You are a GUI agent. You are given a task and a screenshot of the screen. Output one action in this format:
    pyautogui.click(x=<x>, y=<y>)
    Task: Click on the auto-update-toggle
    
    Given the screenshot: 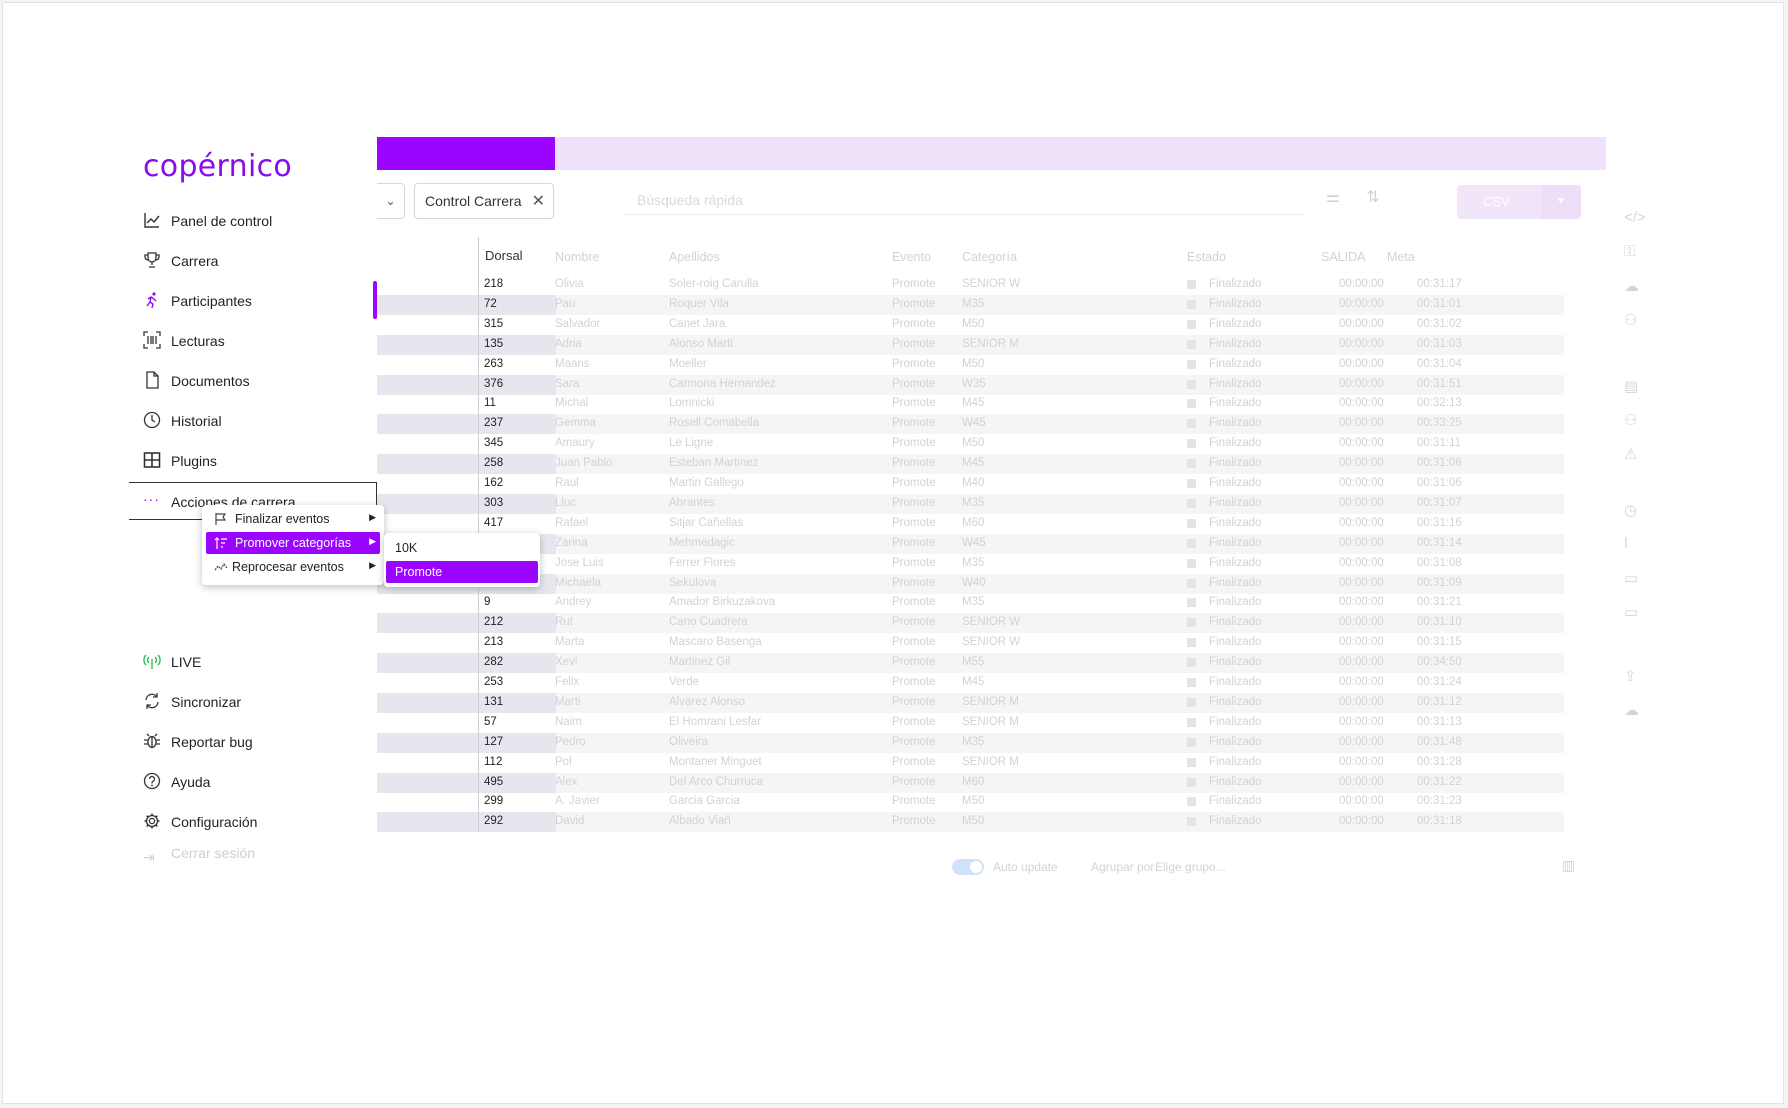 What is the action you would take?
    pyautogui.click(x=968, y=867)
    